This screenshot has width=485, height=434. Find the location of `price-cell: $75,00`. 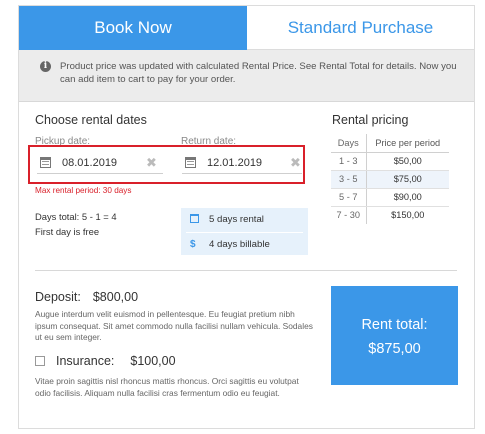

price-cell: $75,00 is located at coordinates (407, 179).